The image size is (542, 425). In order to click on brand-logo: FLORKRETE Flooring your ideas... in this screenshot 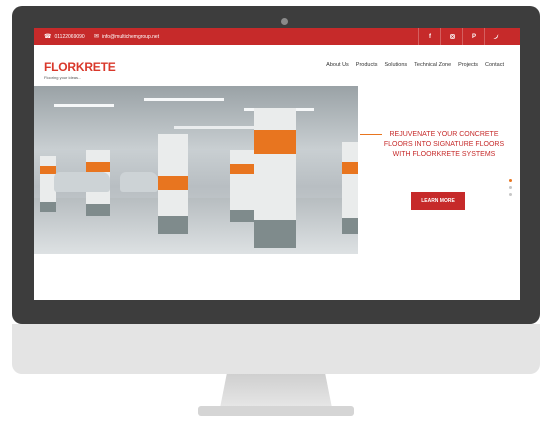, I will do `click(80, 69)`.